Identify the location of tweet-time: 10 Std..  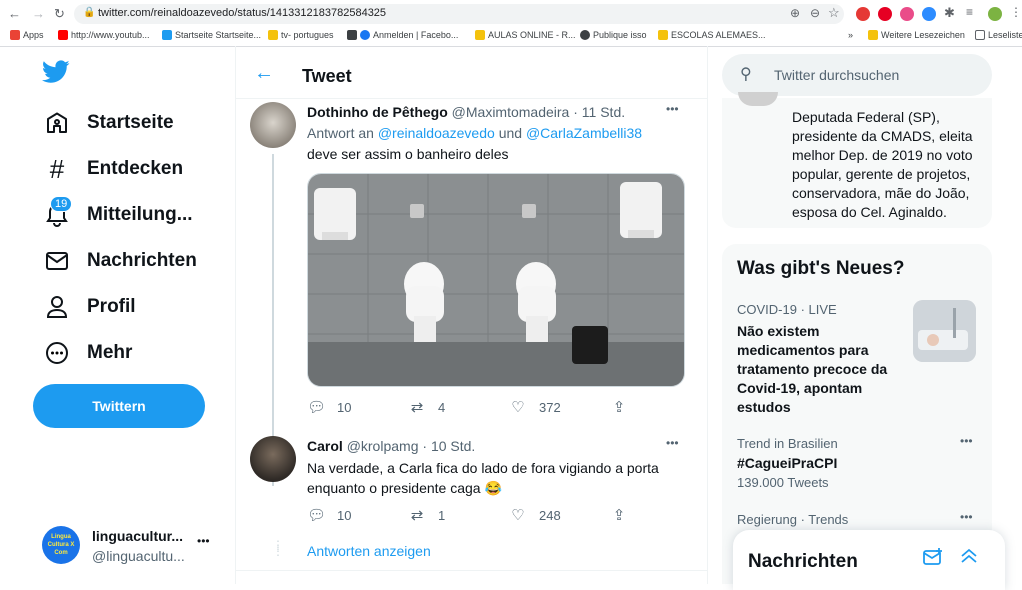
(453, 446).